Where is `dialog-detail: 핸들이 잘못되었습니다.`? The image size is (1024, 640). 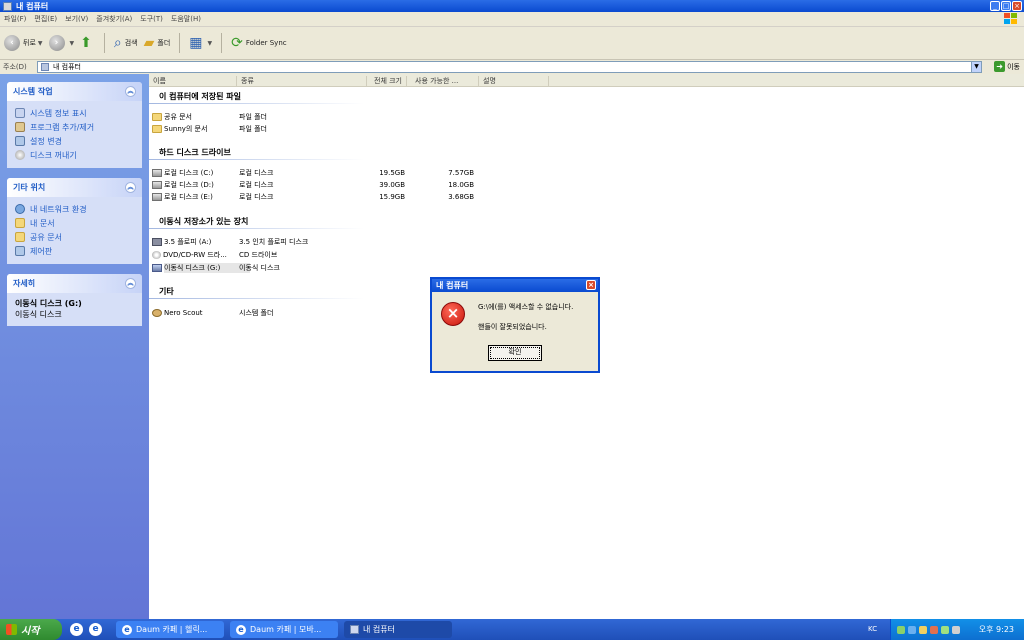
dialog-detail: 핸들이 잘못되었습니다. is located at coordinates (512, 327).